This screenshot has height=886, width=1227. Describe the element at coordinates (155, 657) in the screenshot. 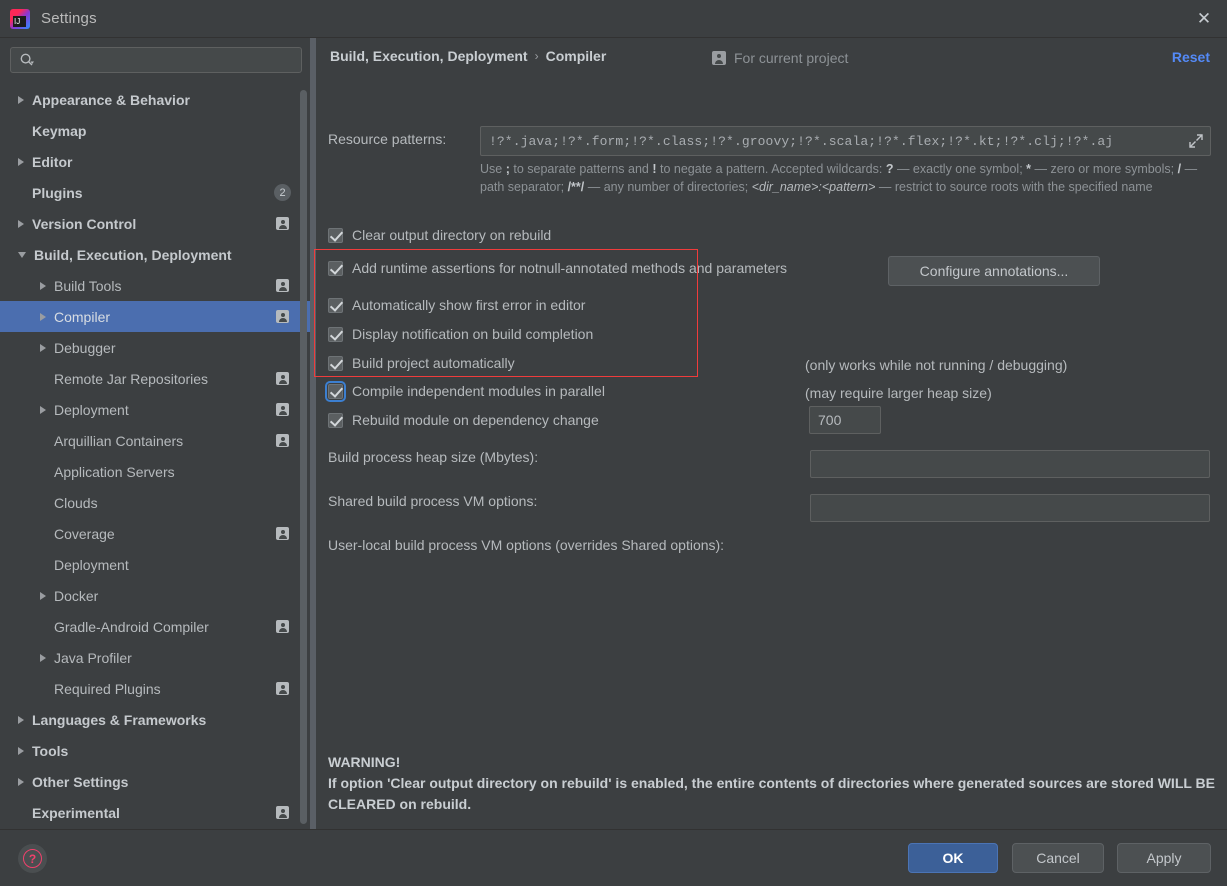

I see `sidebar-item-java-profiler: Java Profiler` at that location.